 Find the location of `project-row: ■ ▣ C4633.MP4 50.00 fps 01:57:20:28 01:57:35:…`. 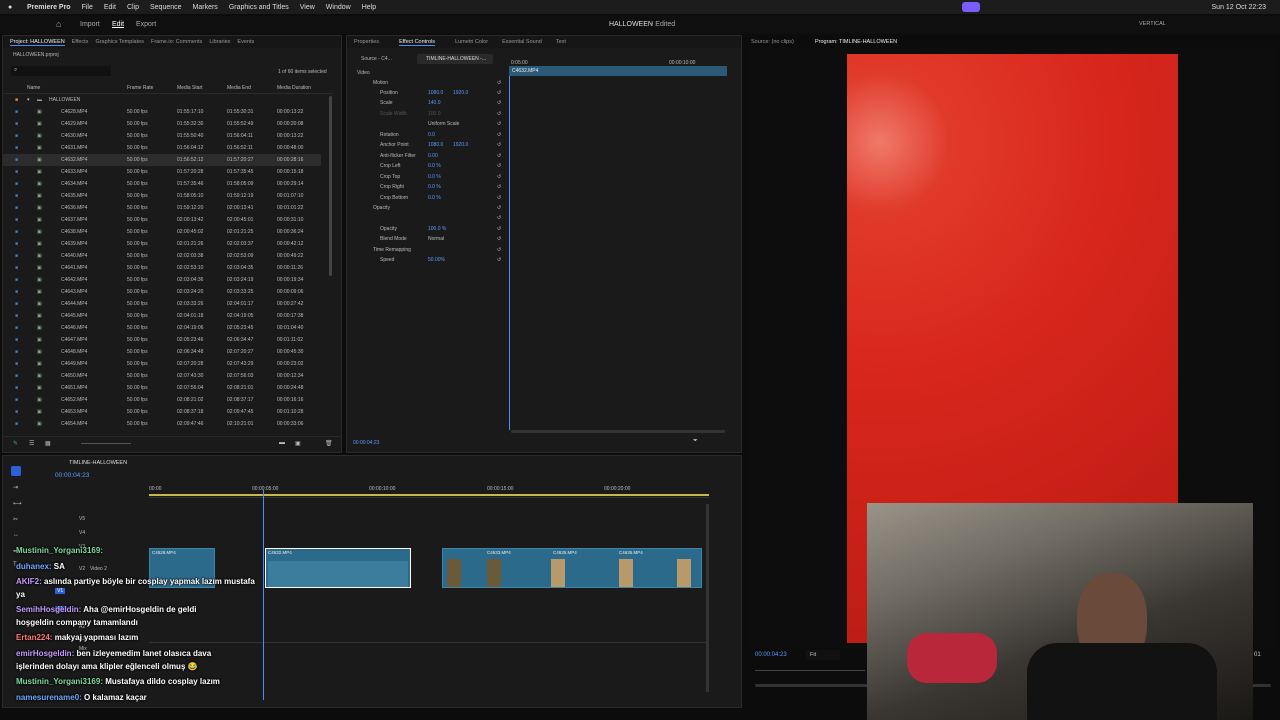

project-row: ■ ▣ C4633.MP4 50.00 fps 01:57:20:28 01:57:35:… is located at coordinates (162, 172).